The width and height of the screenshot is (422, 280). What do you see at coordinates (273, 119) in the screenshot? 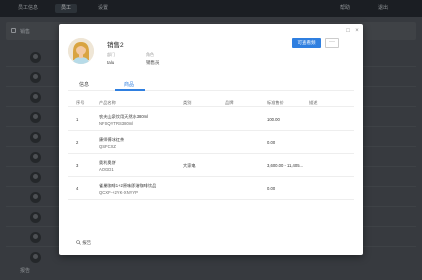
I see `product-price: 100.00` at bounding box center [273, 119].